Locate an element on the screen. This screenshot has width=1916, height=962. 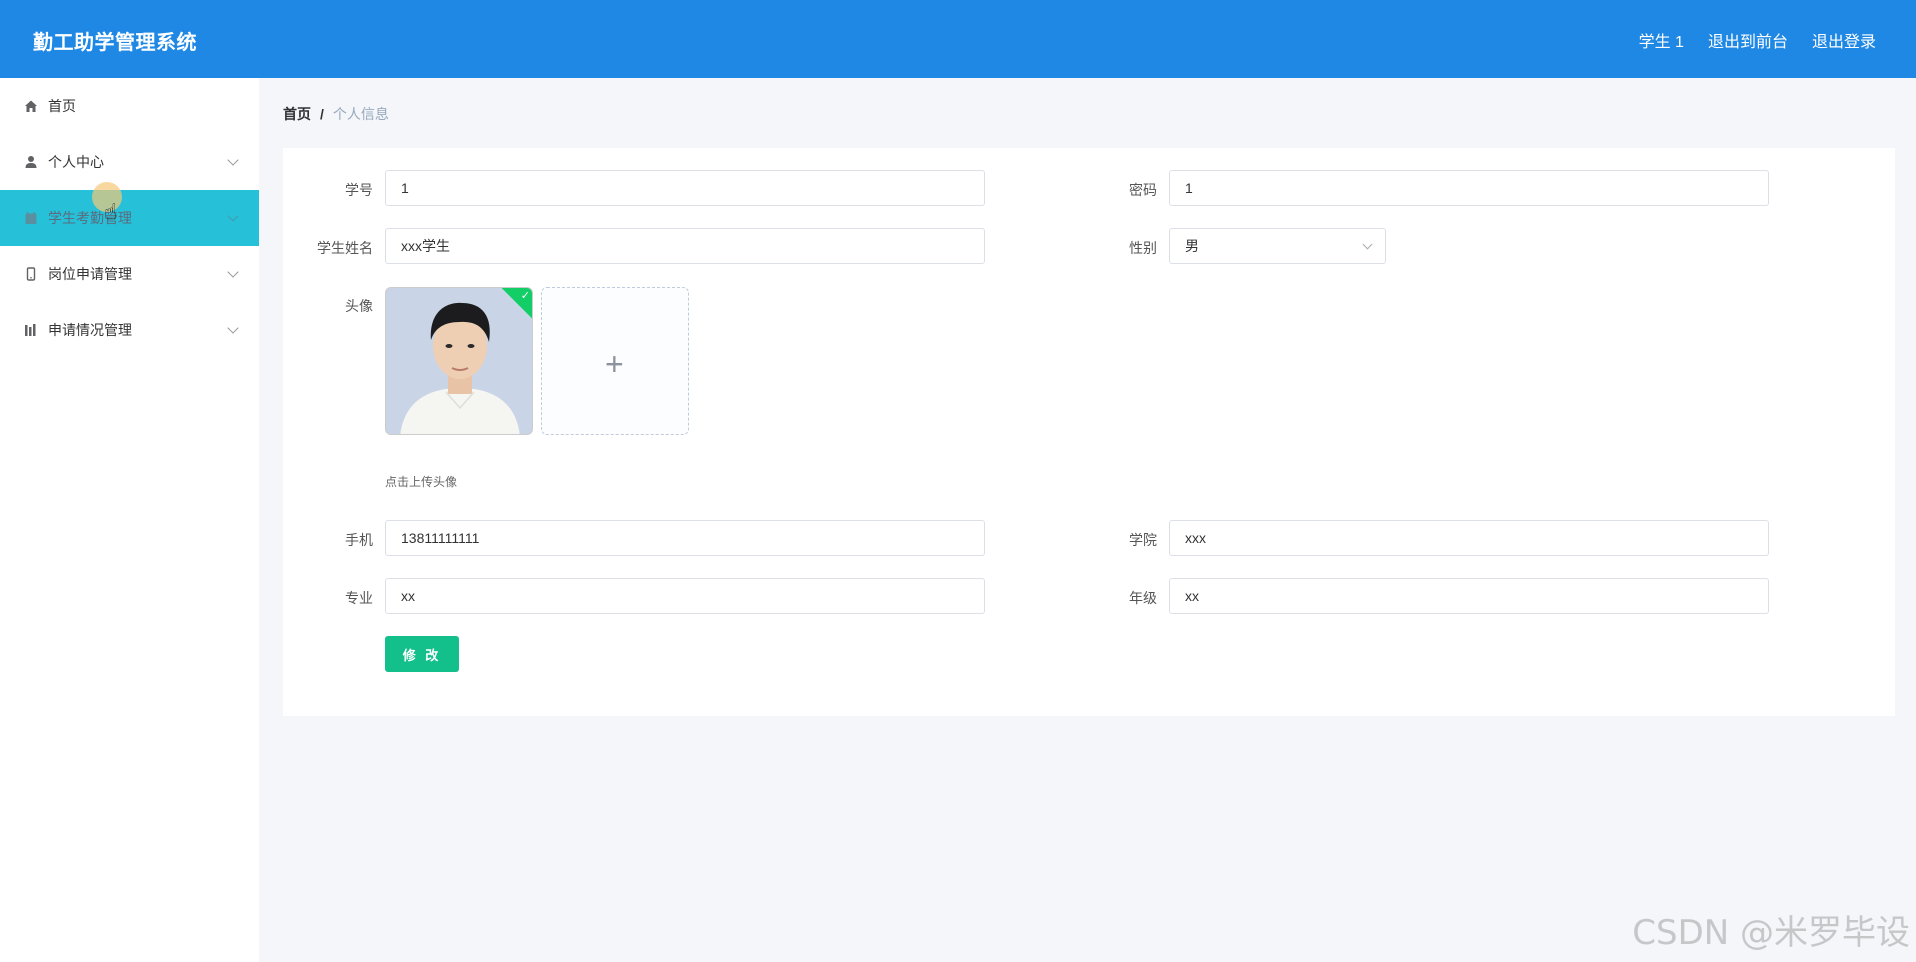
phone-input: 13811111111 is located at coordinates (685, 538).